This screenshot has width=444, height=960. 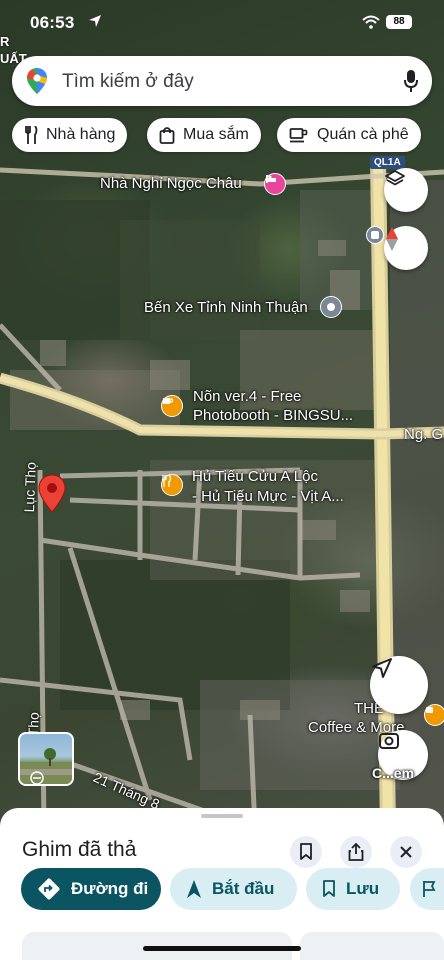 What do you see at coordinates (298, 135) in the screenshot?
I see `coffee-cup-icon` at bounding box center [298, 135].